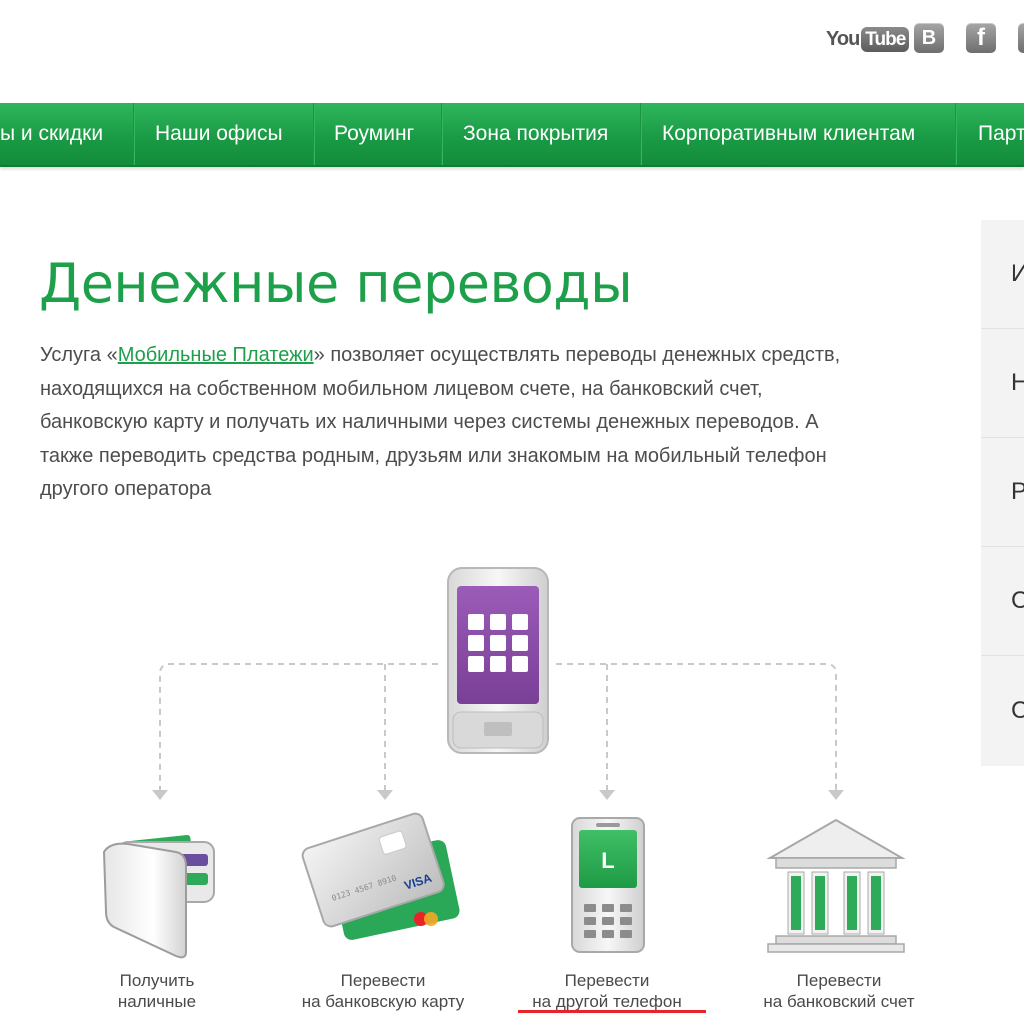 This screenshot has height=1024, width=1024. Describe the element at coordinates (157, 1001) in the screenshot. I see `option-line2: наличные` at that location.